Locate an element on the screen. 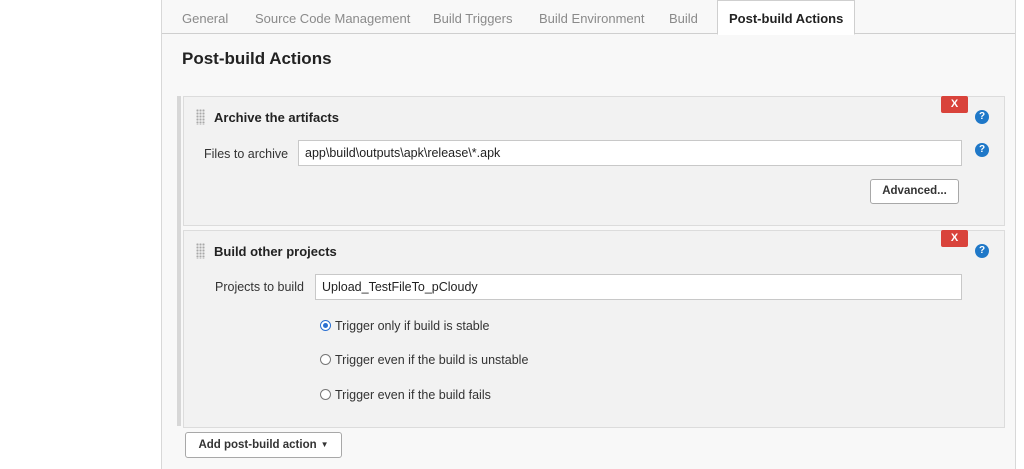 The image size is (1024, 469). tab-build-environment: Build Environment is located at coordinates (592, 17).